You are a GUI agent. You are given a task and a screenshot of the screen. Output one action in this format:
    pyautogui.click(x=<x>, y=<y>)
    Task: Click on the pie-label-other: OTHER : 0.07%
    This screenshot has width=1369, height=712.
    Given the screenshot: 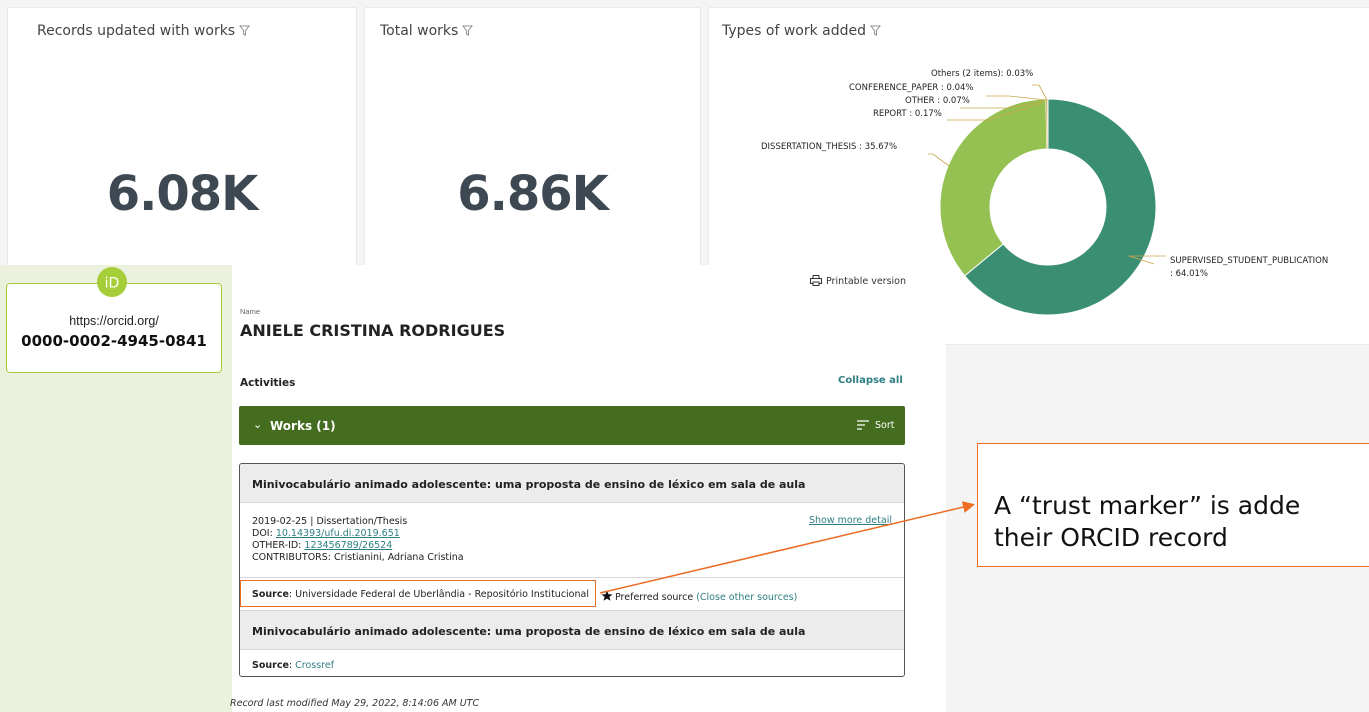 What is the action you would take?
    pyautogui.click(x=937, y=101)
    